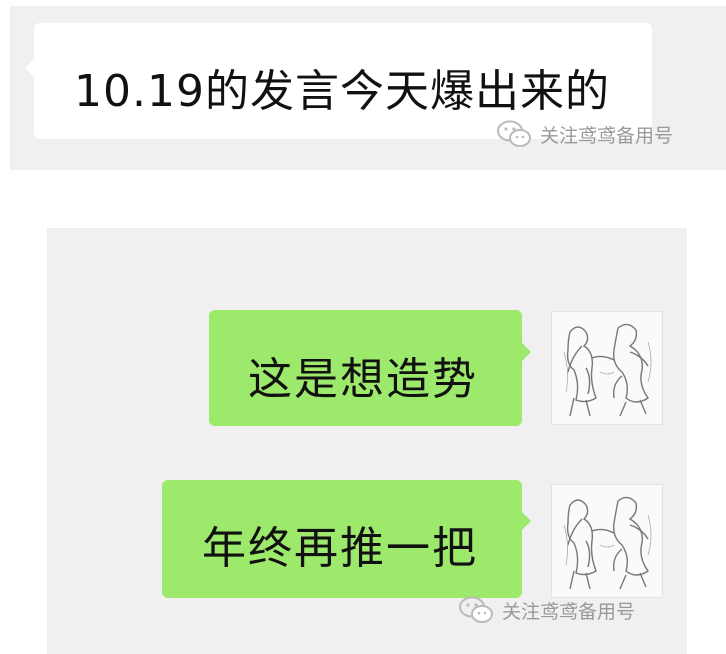 The width and height of the screenshot is (726, 654). Describe the element at coordinates (363, 379) in the screenshot. I see `outgoing-message-text: 这是想造势` at that location.